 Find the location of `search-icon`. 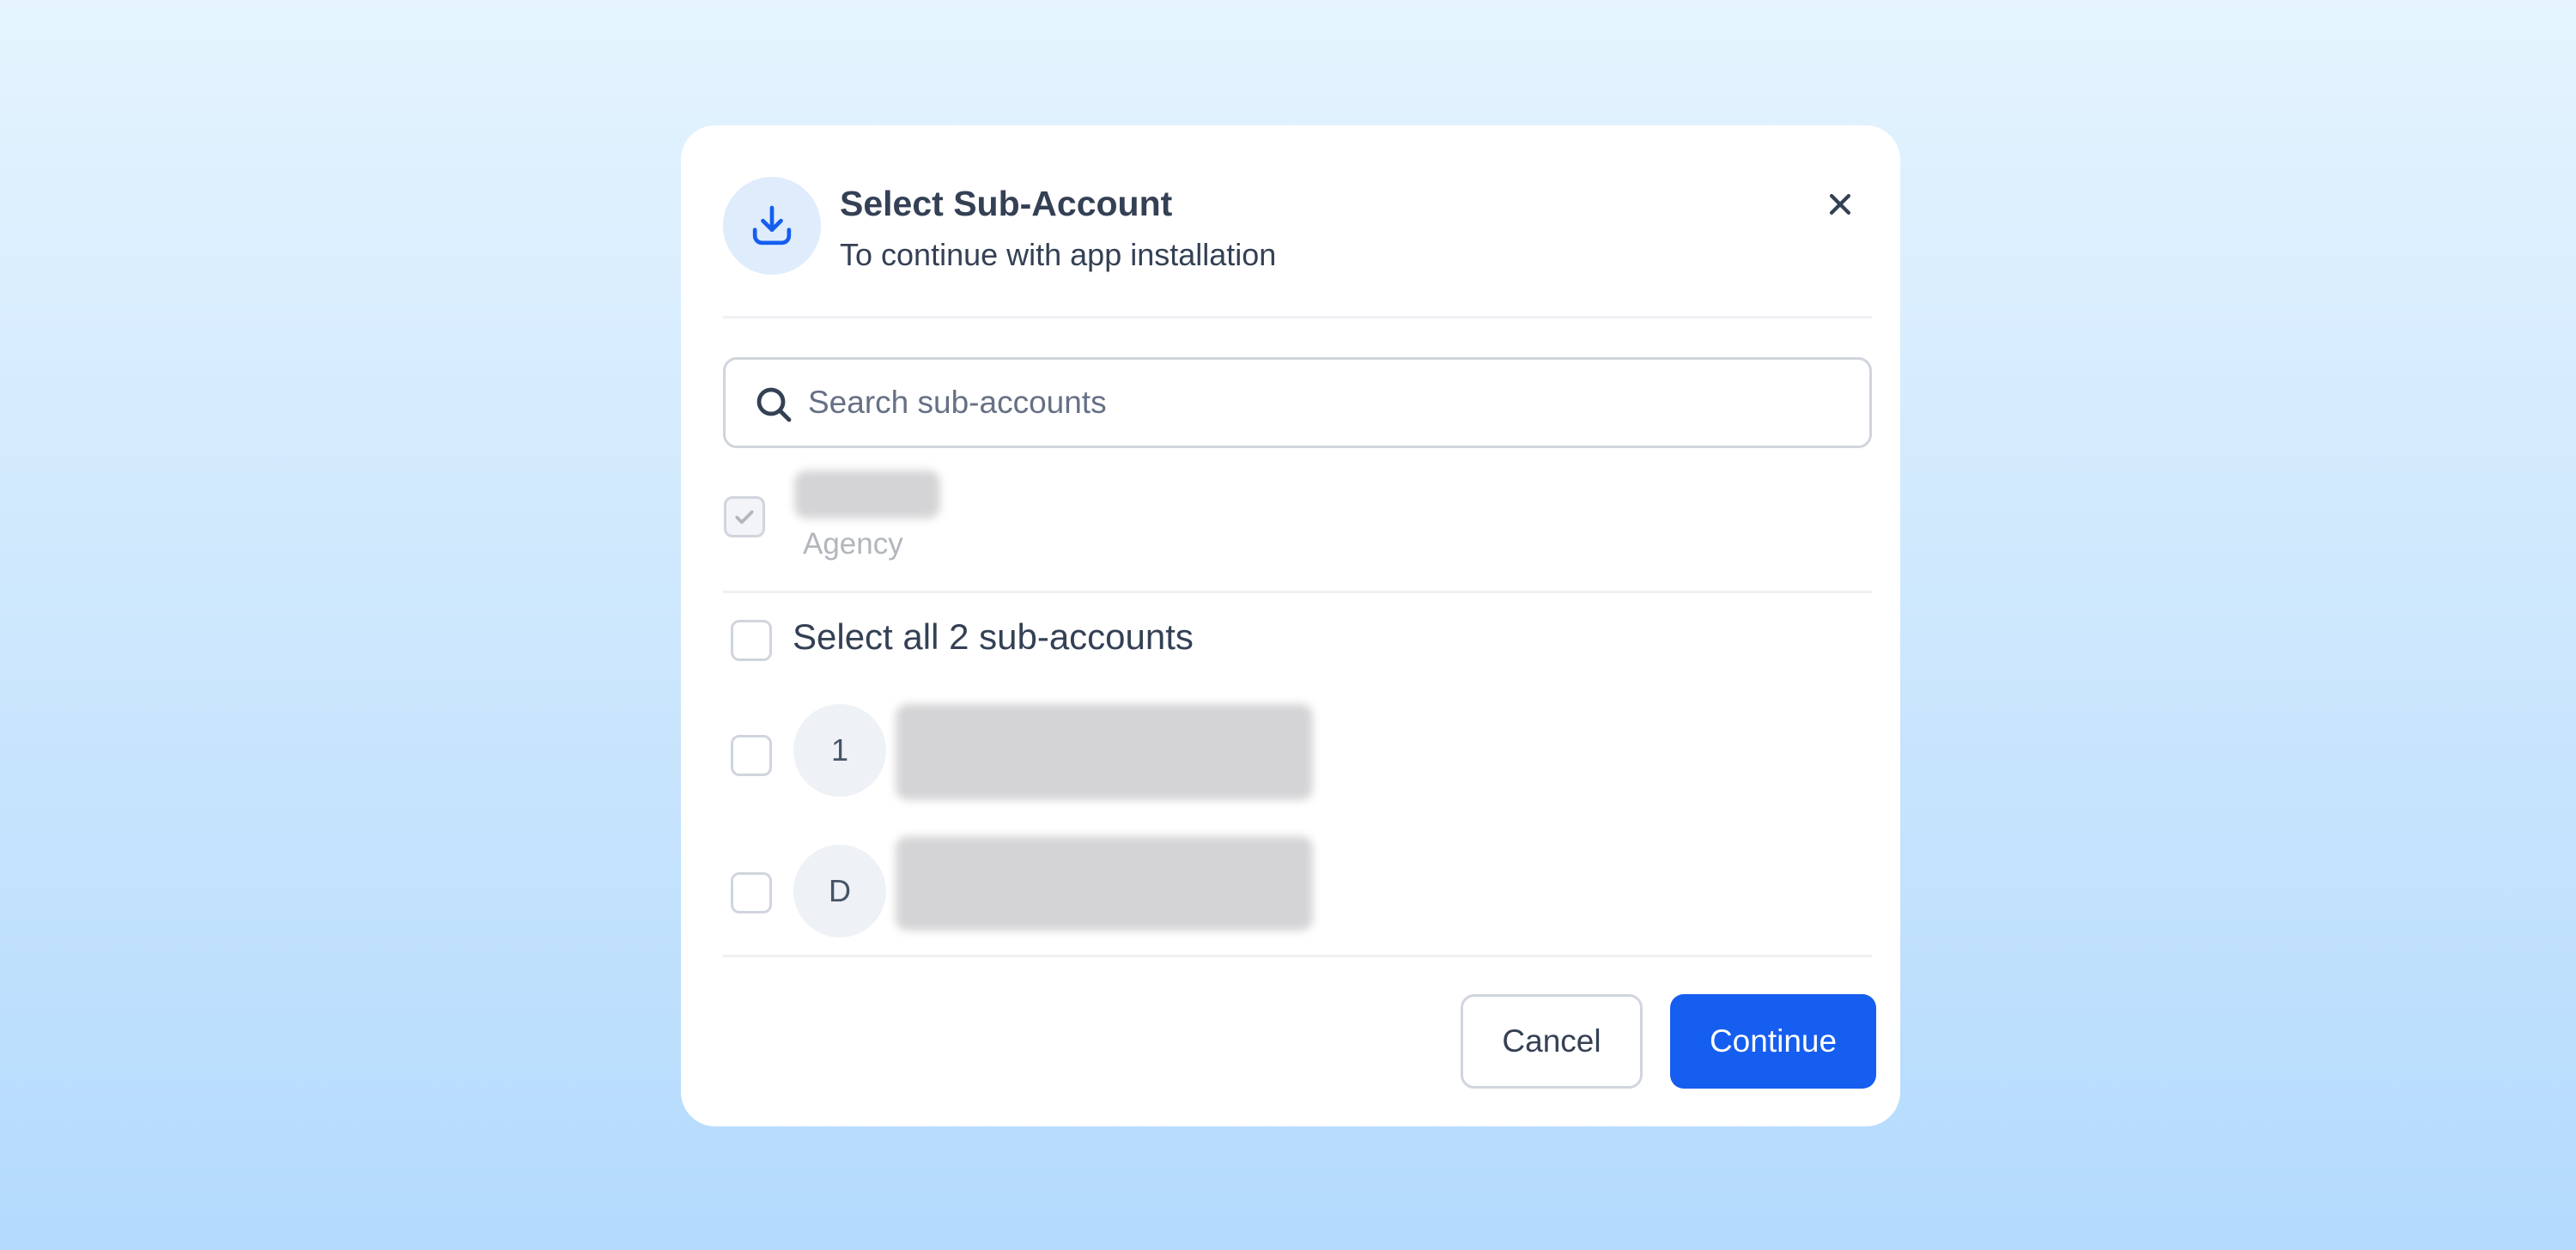

search-icon is located at coordinates (774, 404).